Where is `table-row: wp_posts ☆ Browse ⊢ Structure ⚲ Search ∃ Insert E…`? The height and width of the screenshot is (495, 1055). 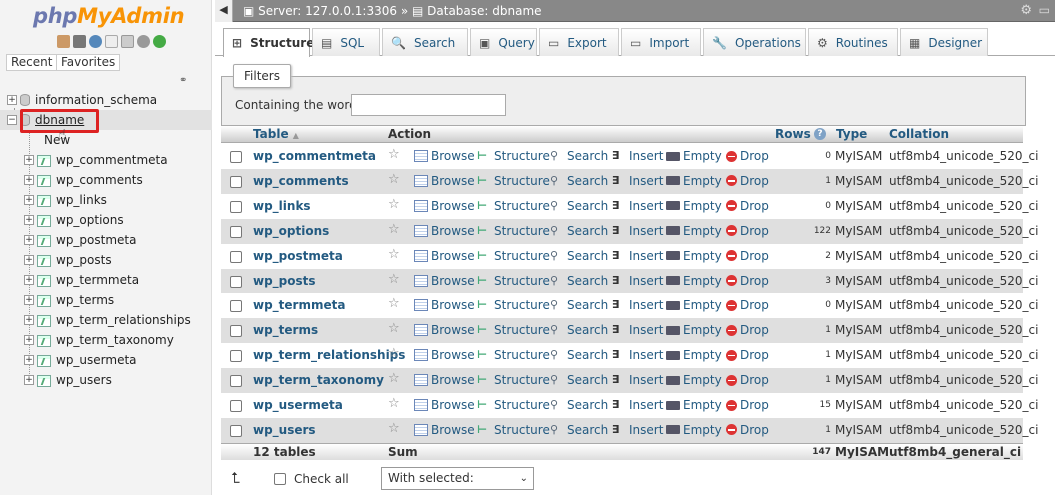
table-row: wp_posts ☆ Browse ⊢ Structure ⚲ Search ∃ Insert E… is located at coordinates (629, 281).